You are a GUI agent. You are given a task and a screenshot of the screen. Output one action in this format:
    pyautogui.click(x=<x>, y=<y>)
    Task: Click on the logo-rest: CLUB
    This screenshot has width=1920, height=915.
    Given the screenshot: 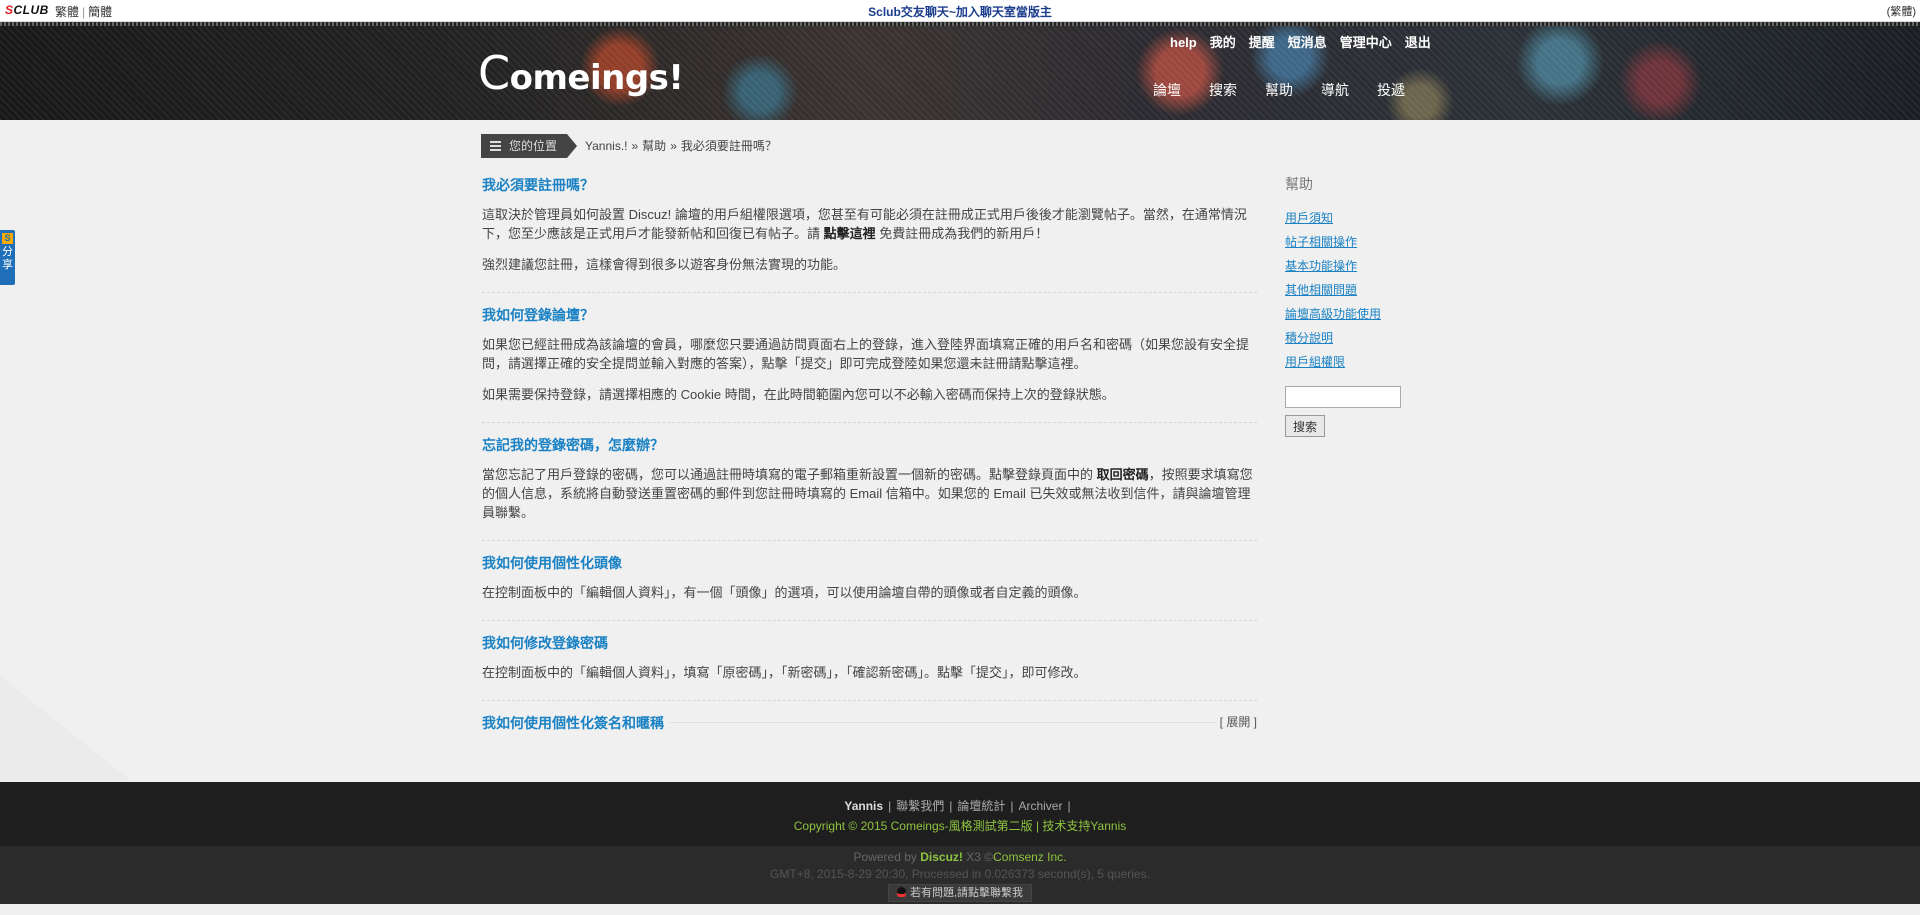 What is the action you would take?
    pyautogui.click(x=31, y=10)
    